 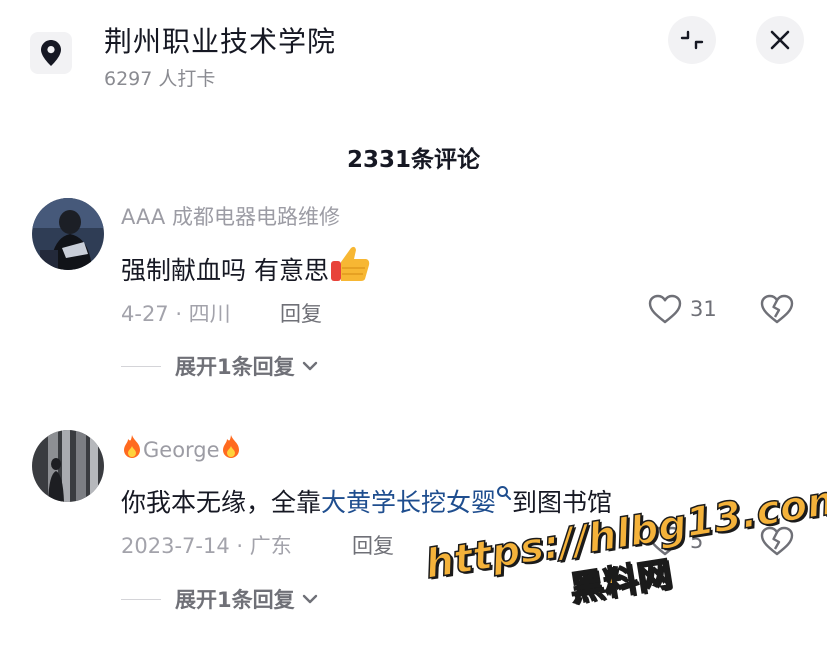 What do you see at coordinates (220, 40) in the screenshot?
I see `place-title: 荆州职业技术学院` at bounding box center [220, 40].